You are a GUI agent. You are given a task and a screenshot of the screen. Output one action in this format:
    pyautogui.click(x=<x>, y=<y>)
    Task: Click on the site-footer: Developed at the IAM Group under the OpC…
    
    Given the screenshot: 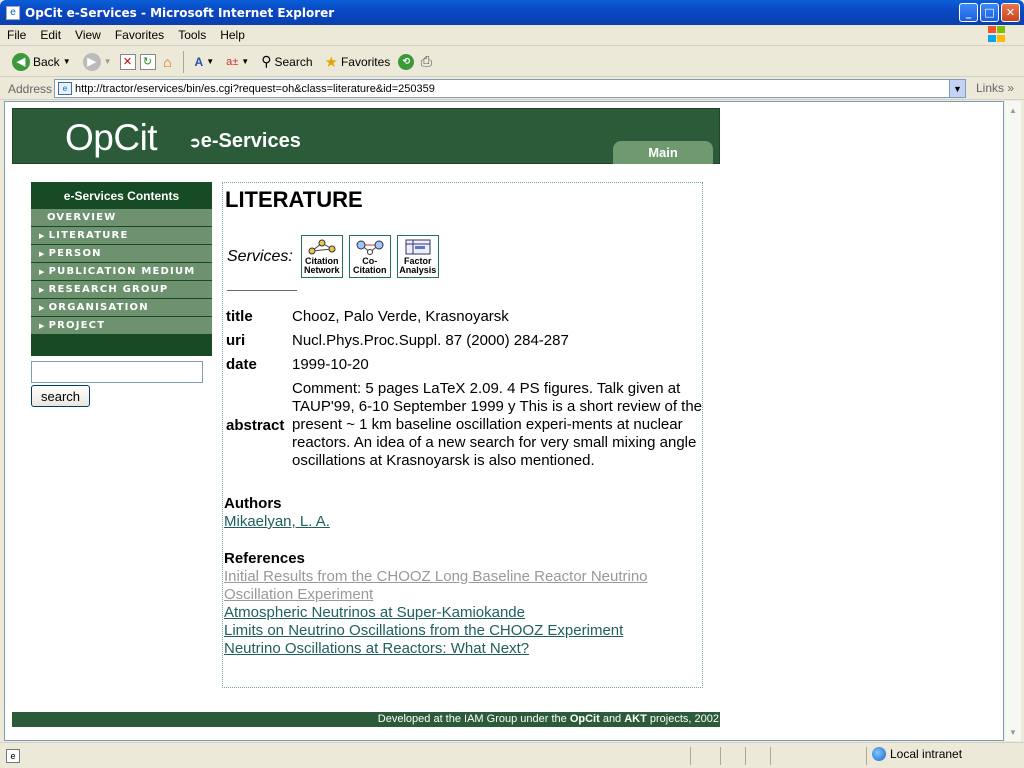 What is the action you would take?
    pyautogui.click(x=366, y=719)
    